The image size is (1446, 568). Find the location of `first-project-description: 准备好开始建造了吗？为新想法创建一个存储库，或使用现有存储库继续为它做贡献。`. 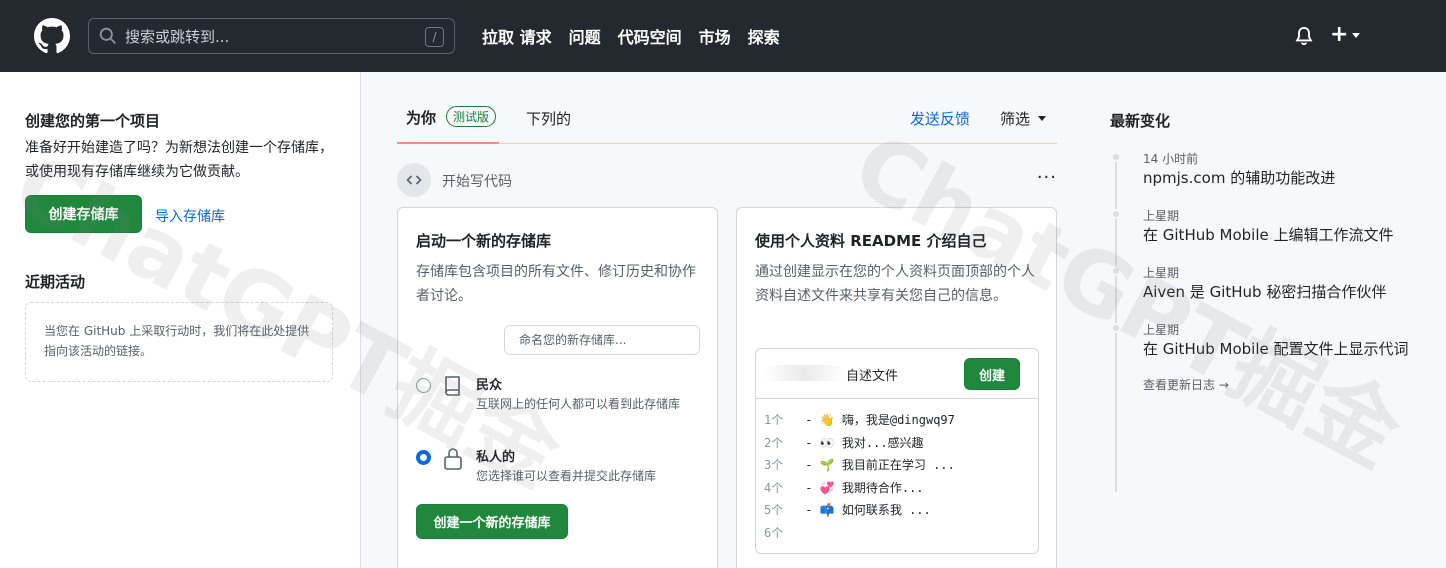

first-project-description: 准备好开始建造了吗？为新想法创建一个存储库，或使用现有存储库继续为它做贡献。 is located at coordinates (179, 160).